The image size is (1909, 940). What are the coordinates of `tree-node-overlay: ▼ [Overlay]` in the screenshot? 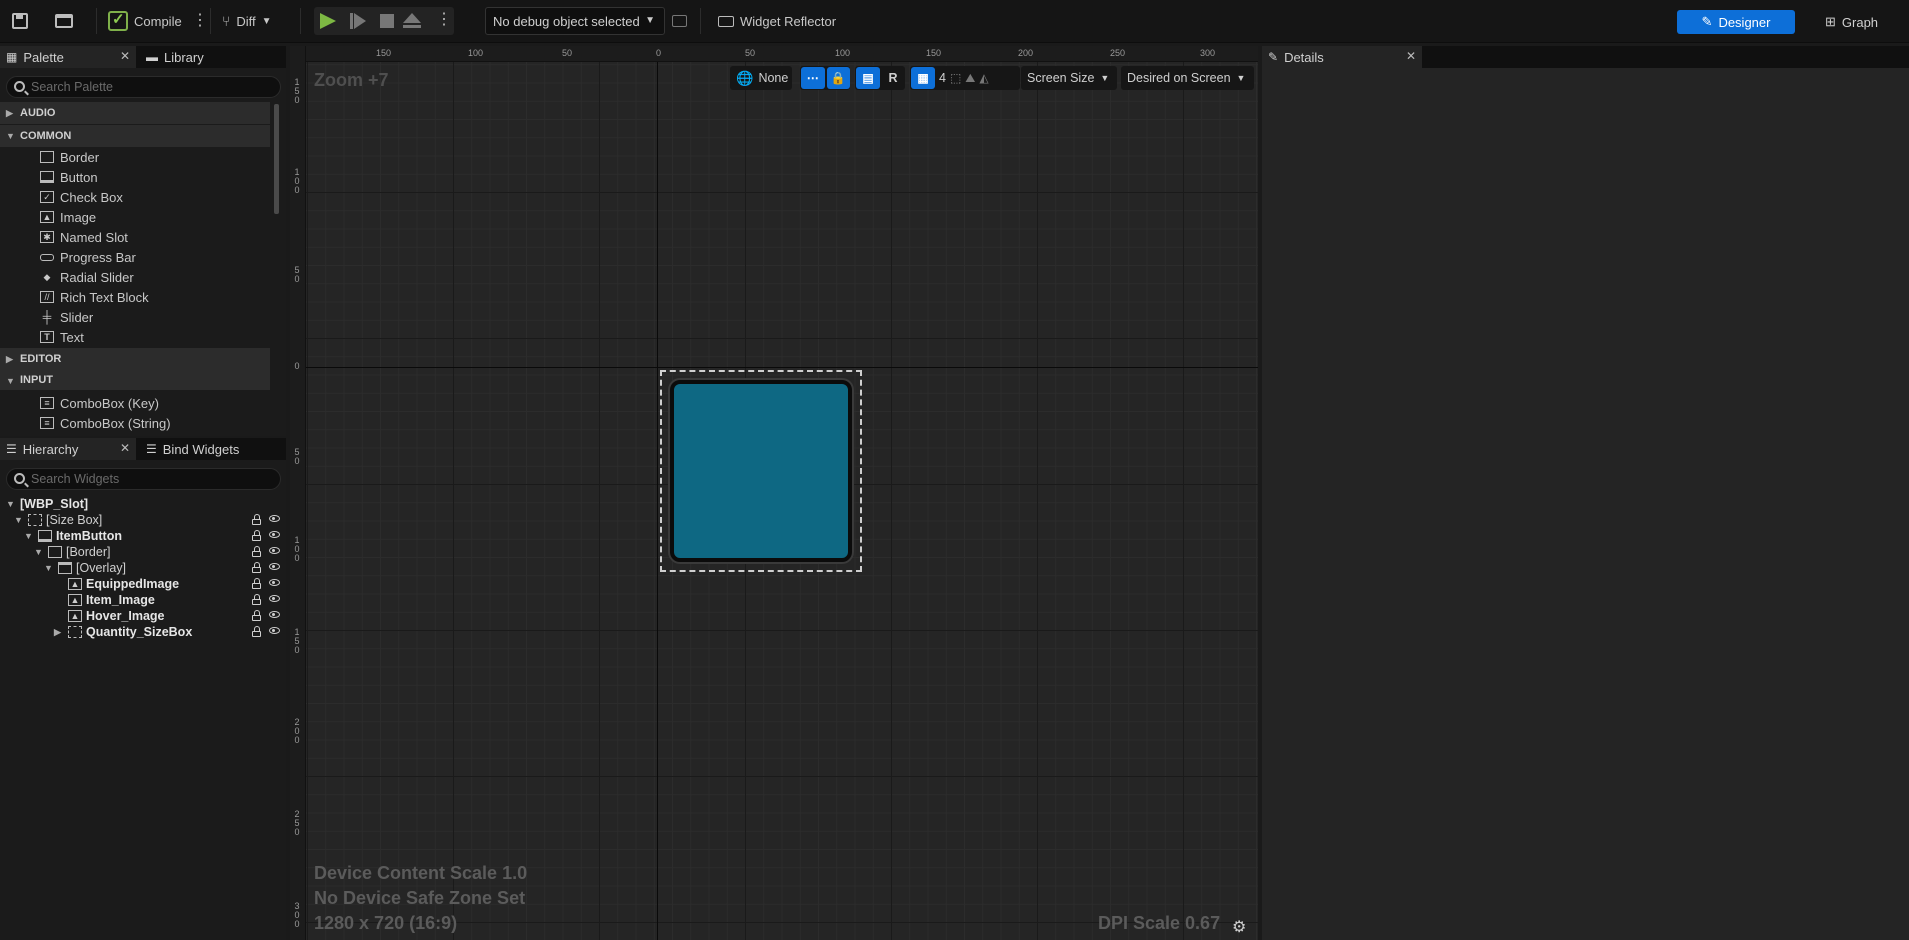 It's located at (85, 568).